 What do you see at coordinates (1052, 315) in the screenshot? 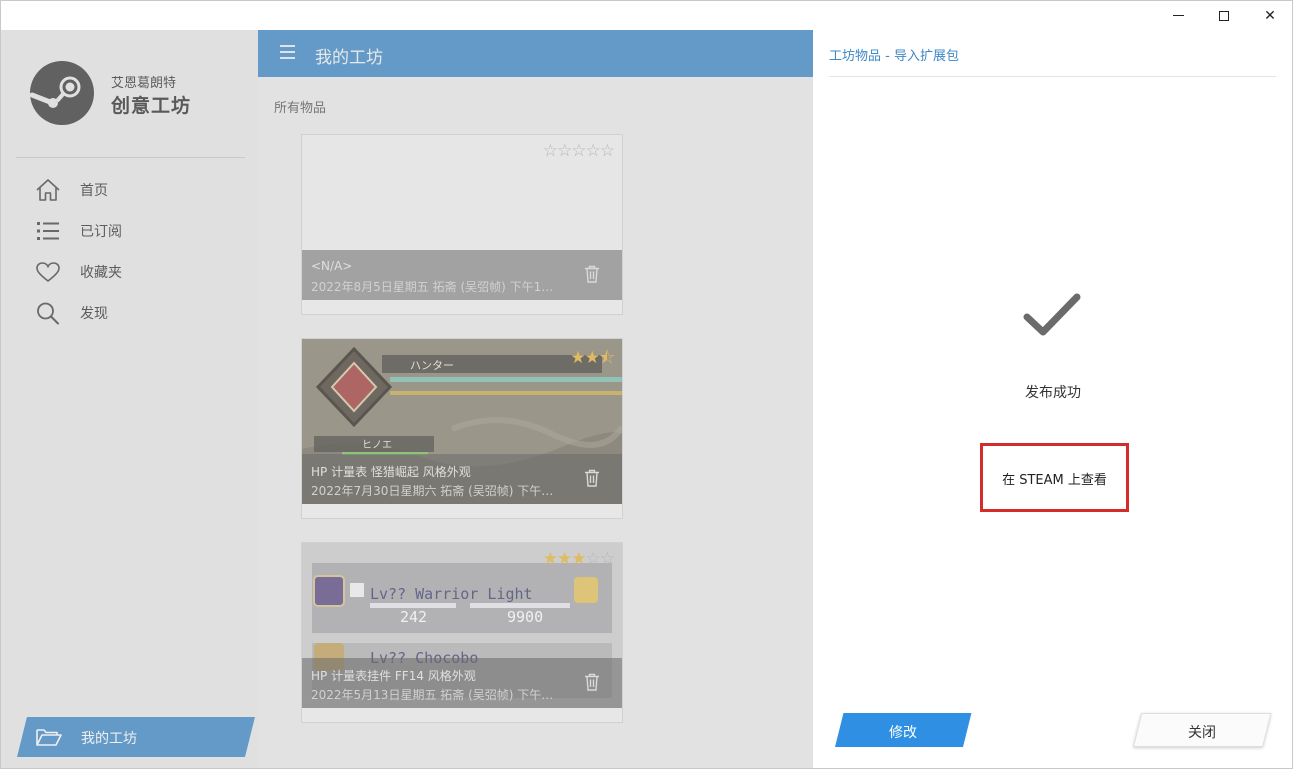
I see `checkmark-icon` at bounding box center [1052, 315].